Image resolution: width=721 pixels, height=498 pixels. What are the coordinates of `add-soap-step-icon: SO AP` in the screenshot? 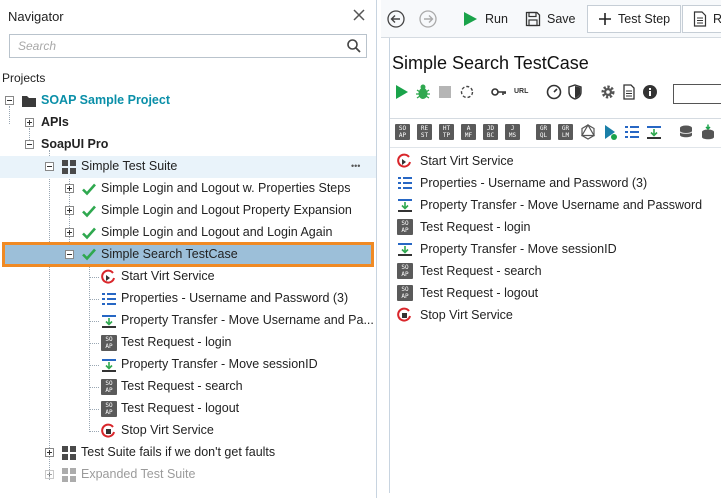 It's located at (402, 132).